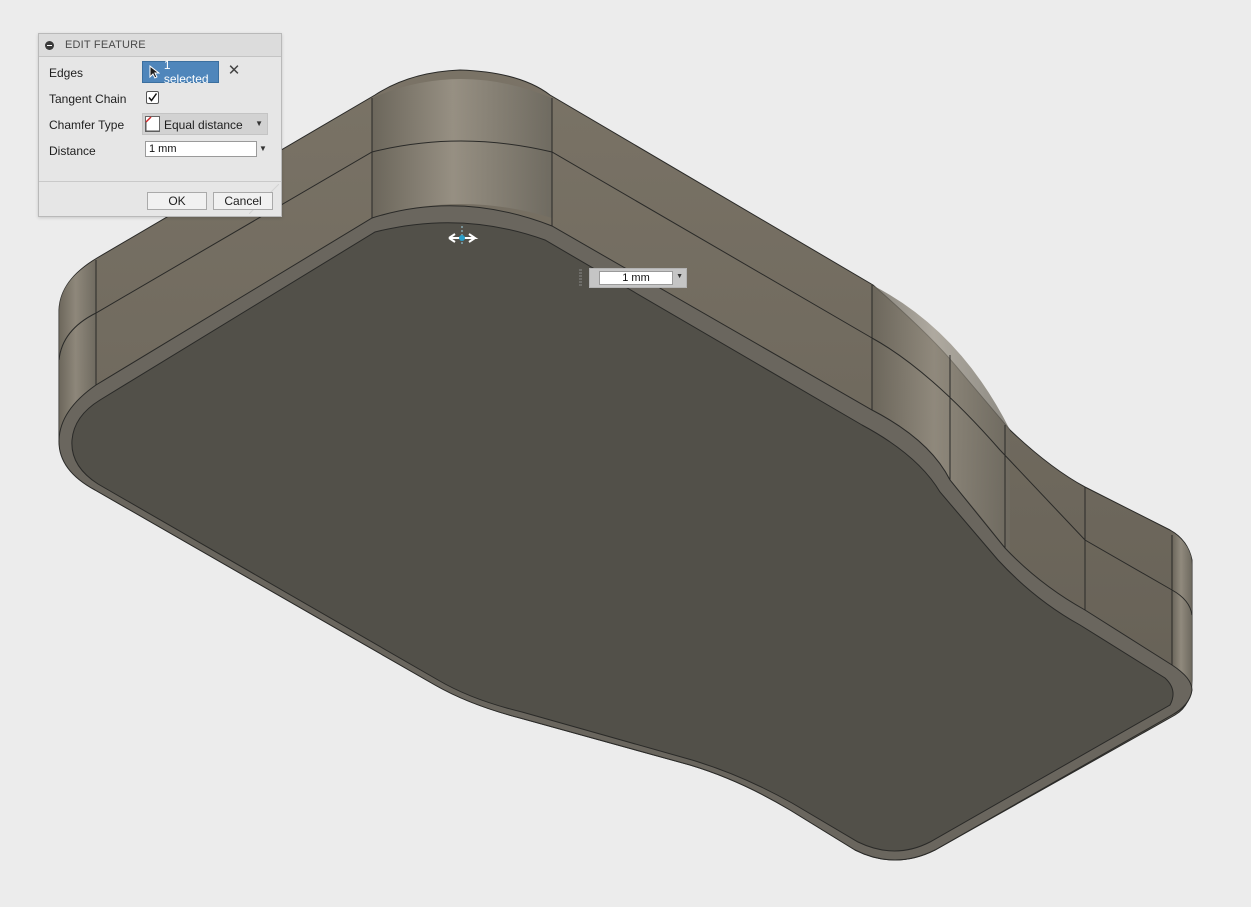 The height and width of the screenshot is (907, 1251). I want to click on distance-row: Distance 1 mm ▼, so click(160, 150).